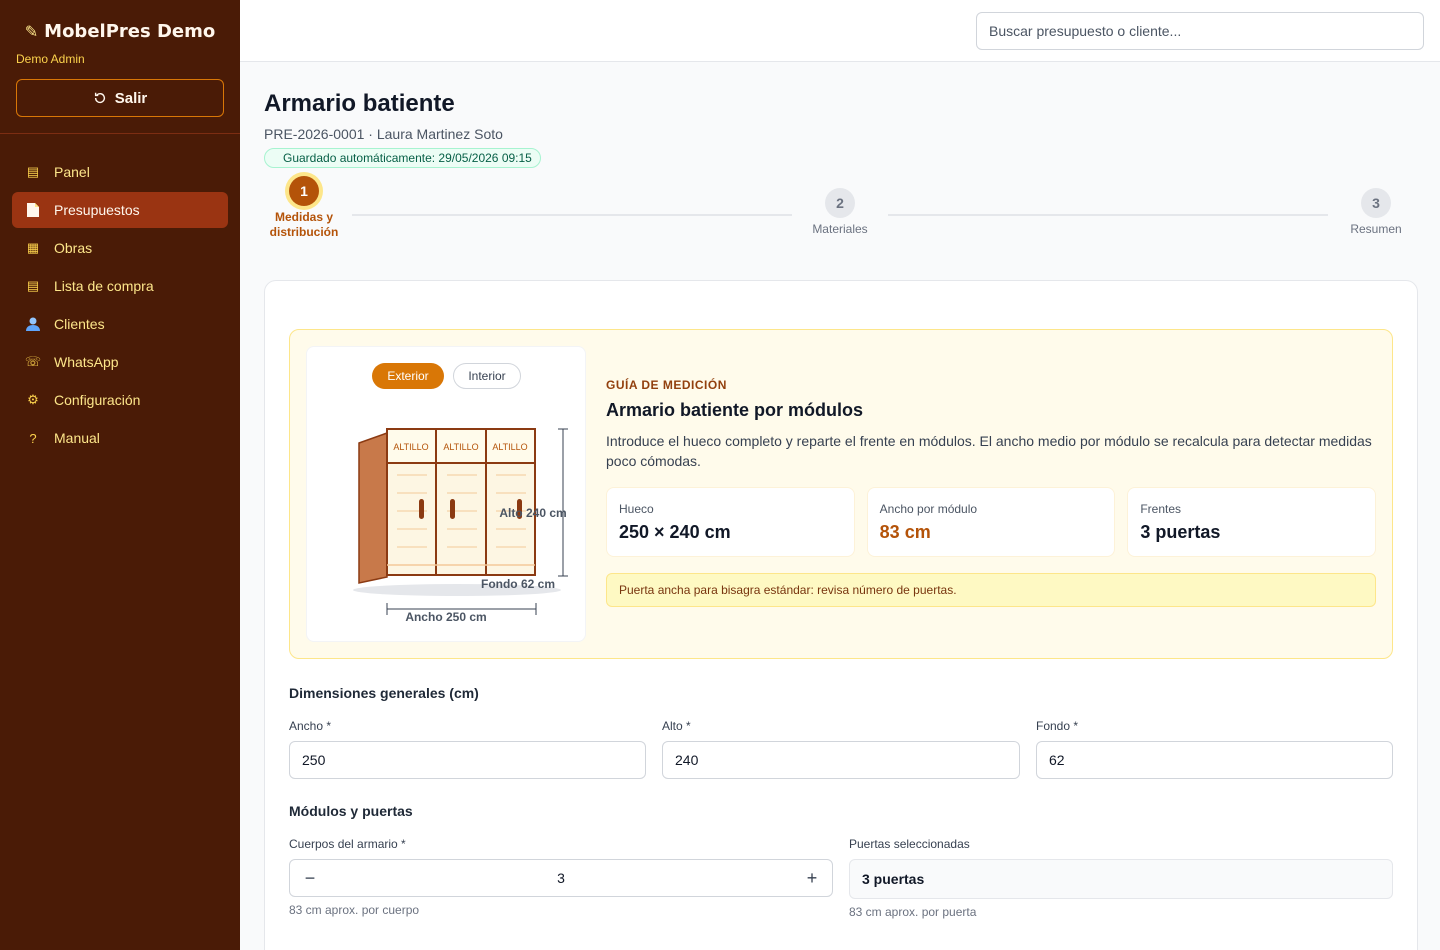  What do you see at coordinates (33, 171) in the screenshot?
I see `grid-icon: ▤` at bounding box center [33, 171].